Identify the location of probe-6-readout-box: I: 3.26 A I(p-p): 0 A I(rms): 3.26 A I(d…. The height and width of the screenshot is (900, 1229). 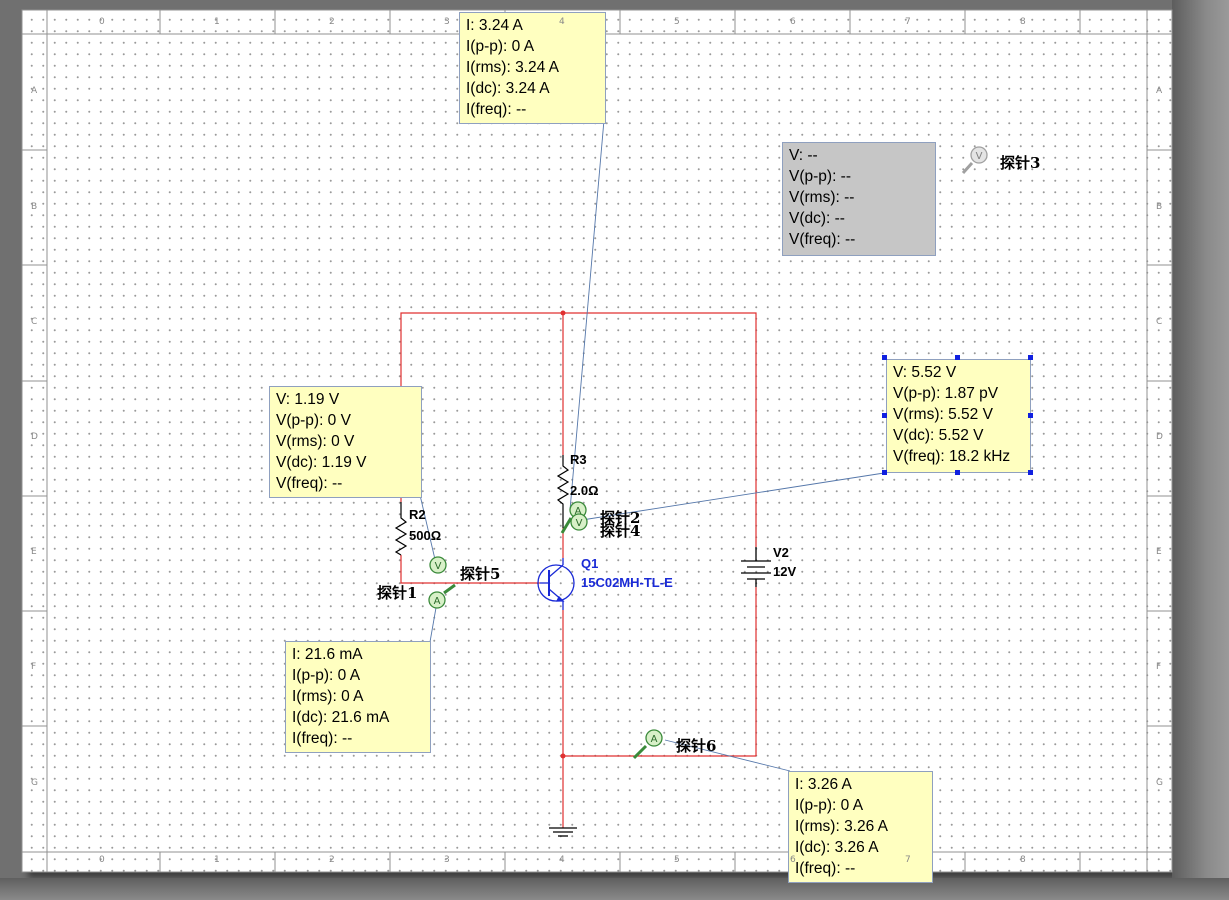
(860, 827).